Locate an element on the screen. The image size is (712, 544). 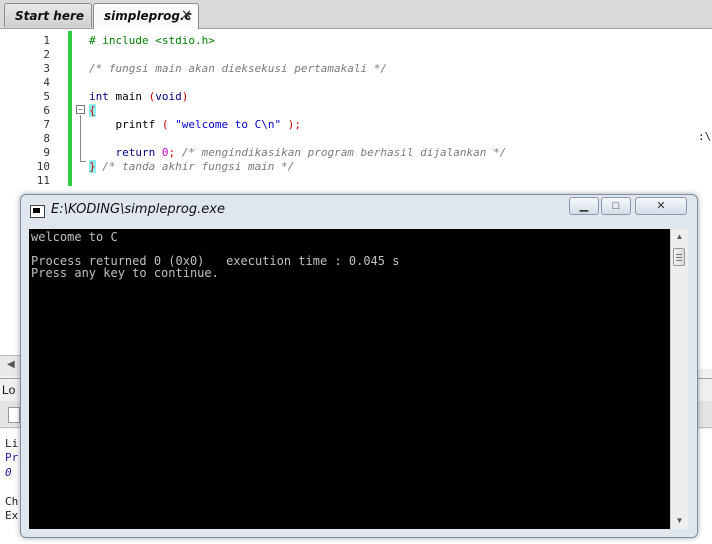
tab-label: simpleprog.c is located at coordinates (148, 16).